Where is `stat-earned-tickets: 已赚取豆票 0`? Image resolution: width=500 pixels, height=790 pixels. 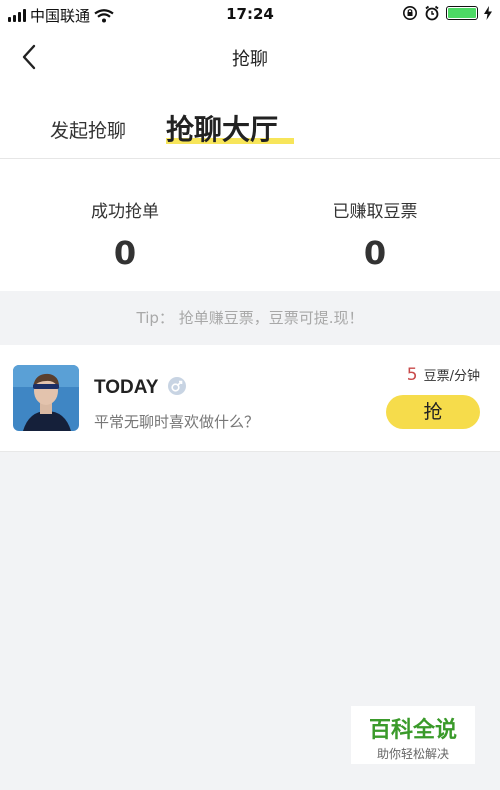 stat-earned-tickets: 已赚取豆票 0 is located at coordinates (375, 234).